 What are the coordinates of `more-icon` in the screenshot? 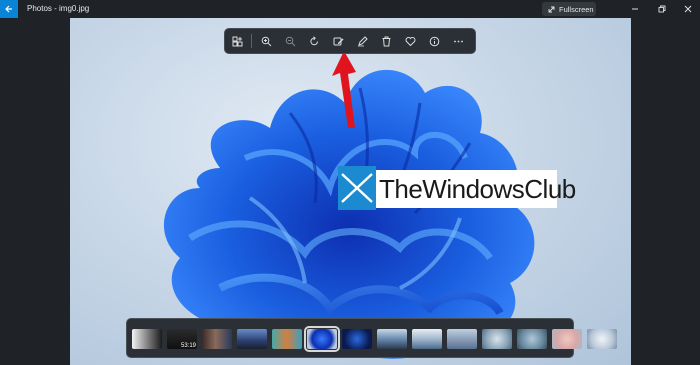 It's located at (458, 41).